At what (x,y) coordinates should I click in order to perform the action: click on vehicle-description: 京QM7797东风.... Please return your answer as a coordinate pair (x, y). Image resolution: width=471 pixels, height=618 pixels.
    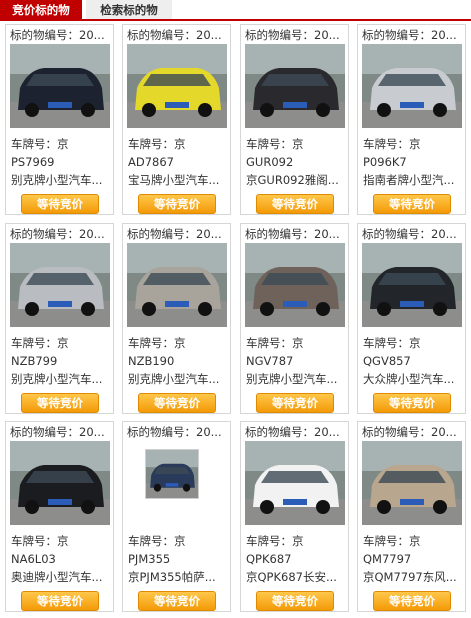
    Looking at the image, I should click on (414, 577).